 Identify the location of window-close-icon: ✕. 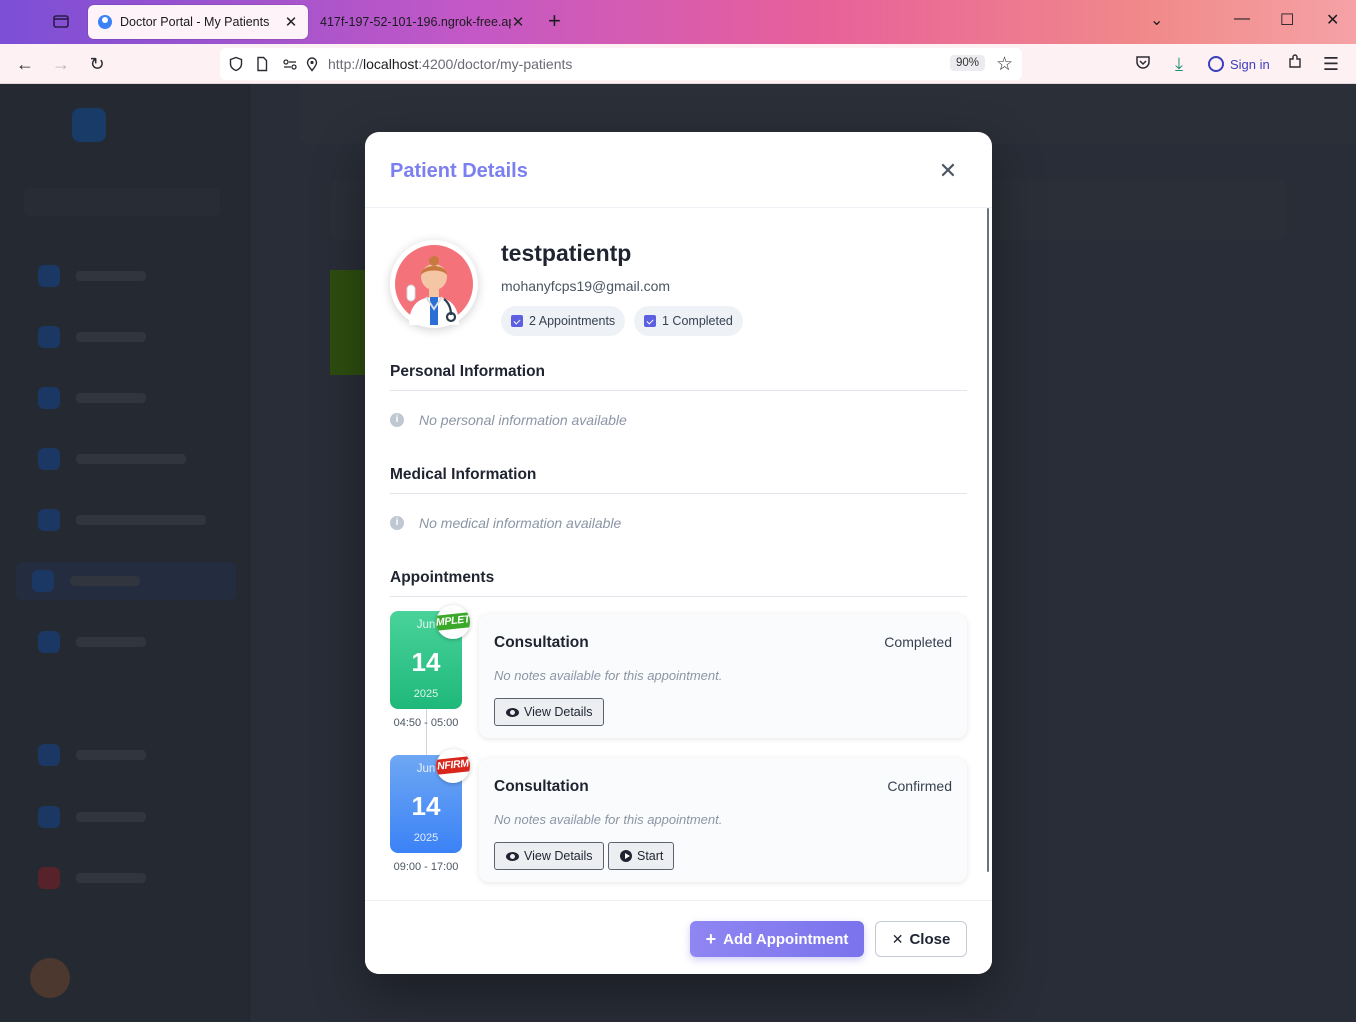
(1332, 20).